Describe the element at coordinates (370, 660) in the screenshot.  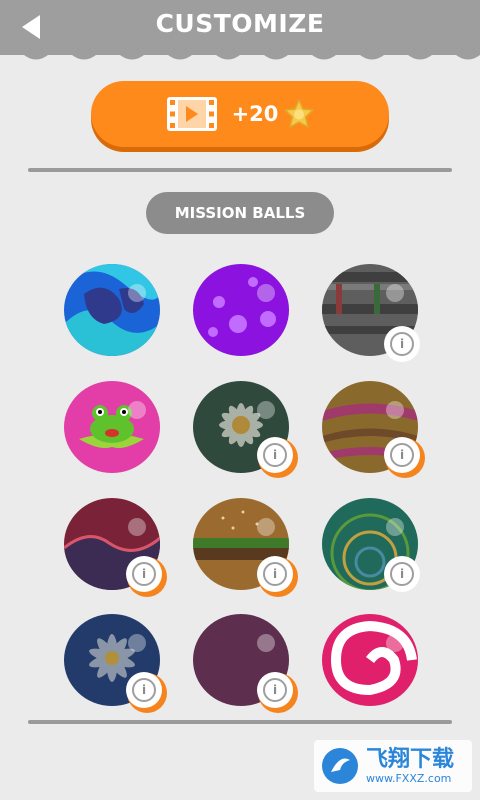
I see `candy-swirl-ball` at that location.